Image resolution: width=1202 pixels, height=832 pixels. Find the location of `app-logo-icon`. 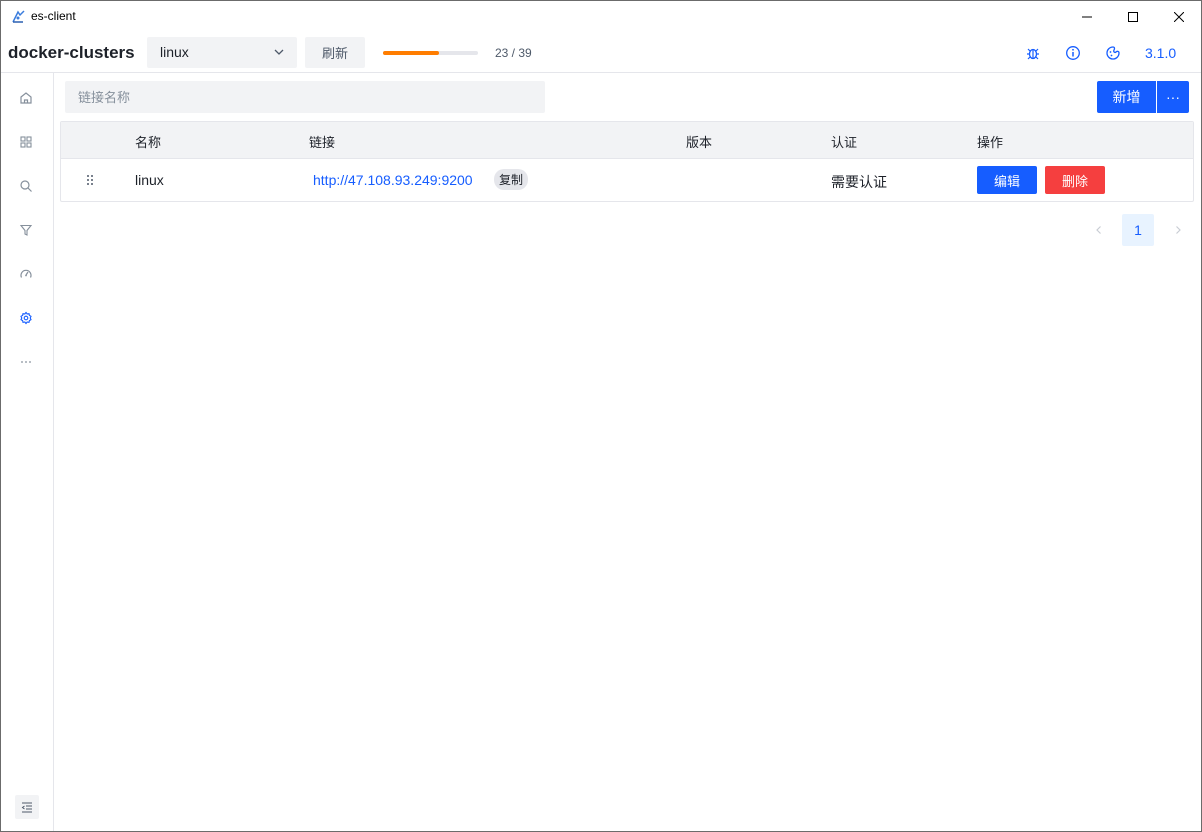

app-logo-icon is located at coordinates (18, 16).